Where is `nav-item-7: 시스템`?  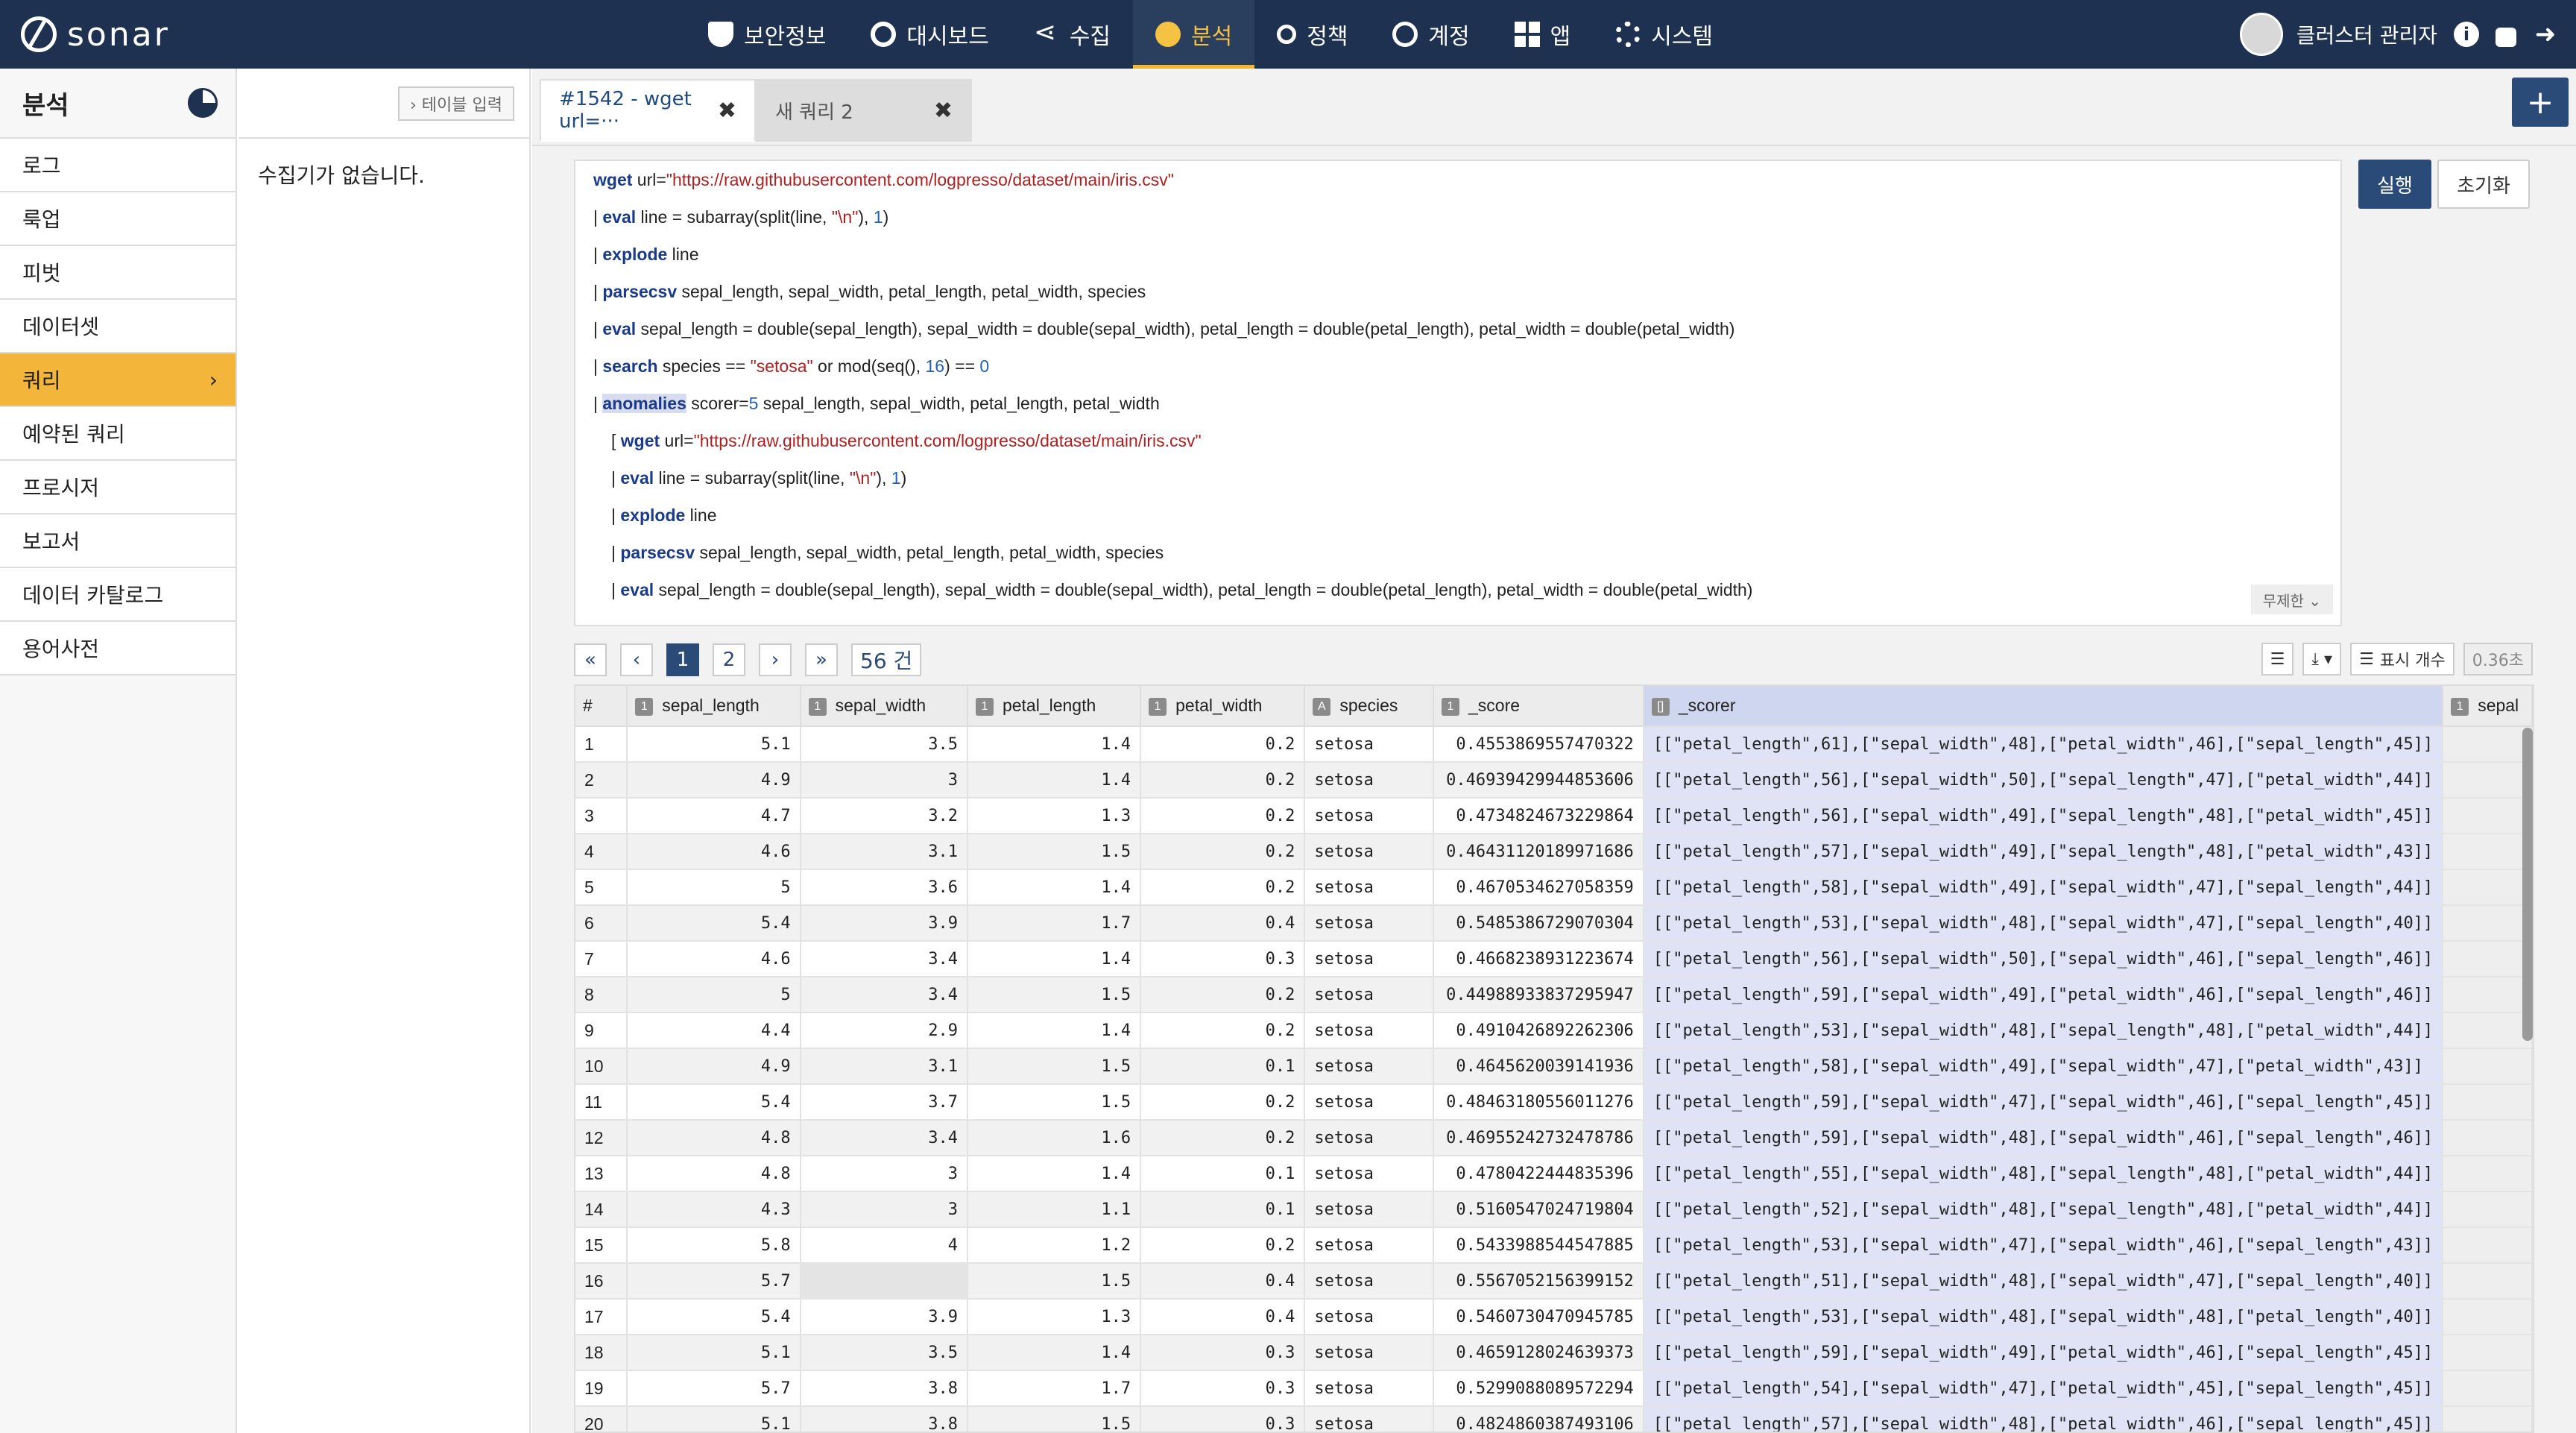
nav-item-7: 시스템 is located at coordinates (1664, 34).